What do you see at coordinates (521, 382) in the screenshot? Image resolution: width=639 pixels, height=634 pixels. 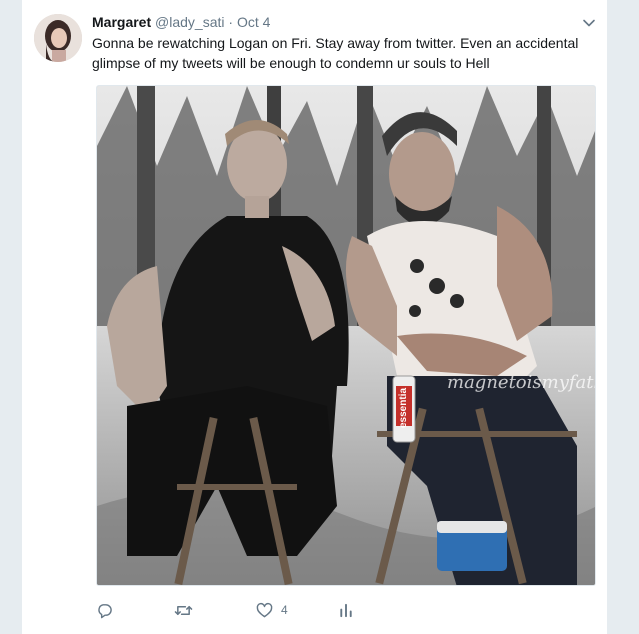 I see `watermark-text: magnetoismyfather` at bounding box center [521, 382].